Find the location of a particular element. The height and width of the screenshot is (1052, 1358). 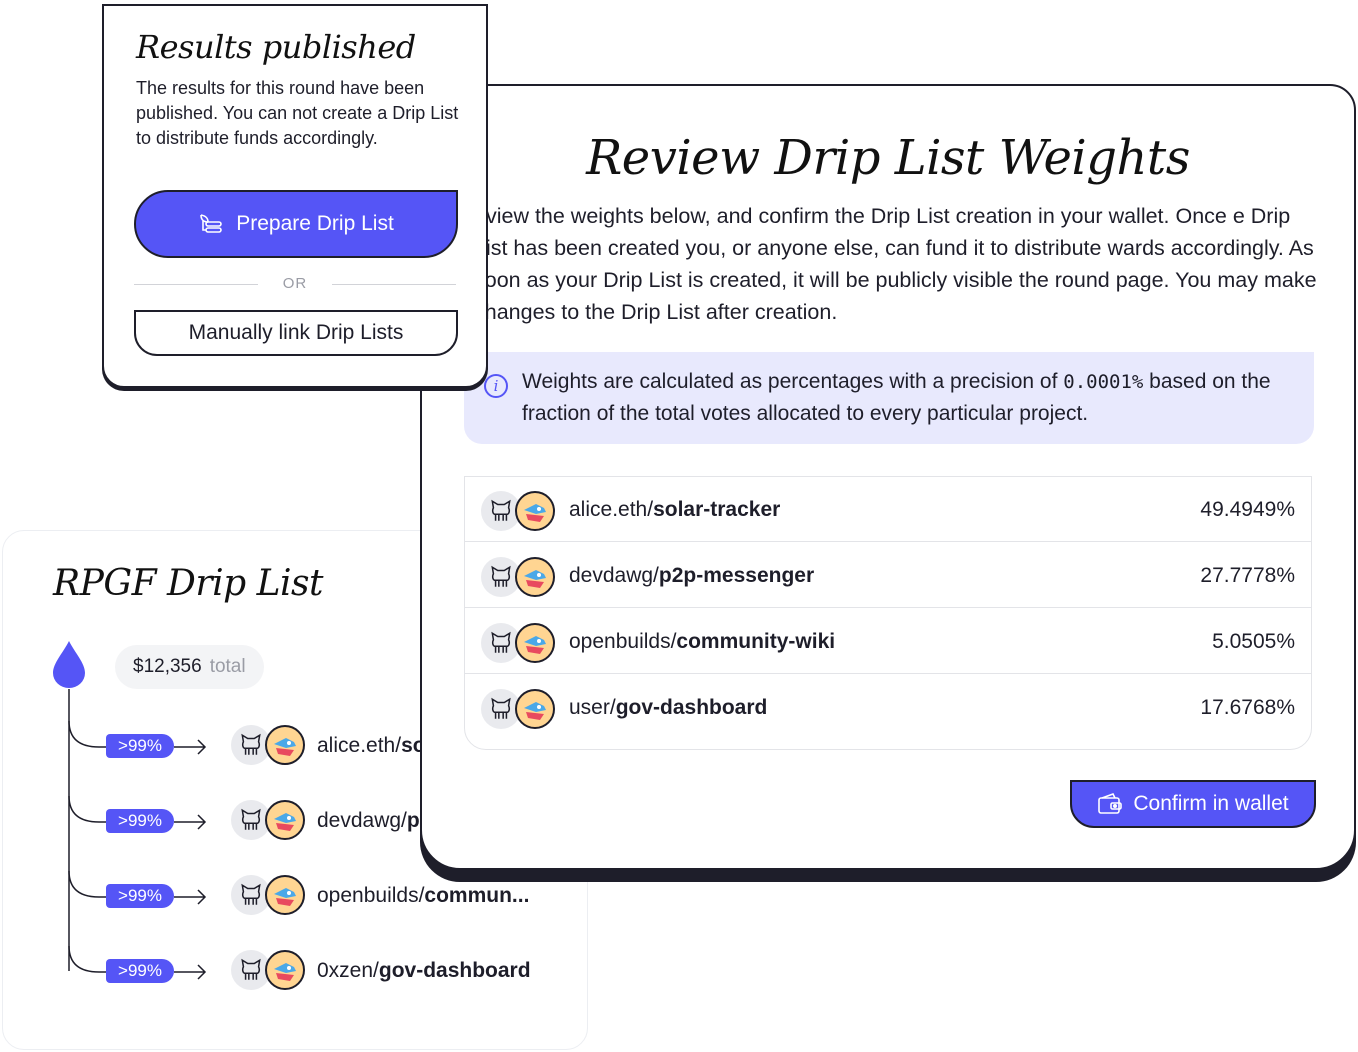

info-icon: i is located at coordinates (496, 386).